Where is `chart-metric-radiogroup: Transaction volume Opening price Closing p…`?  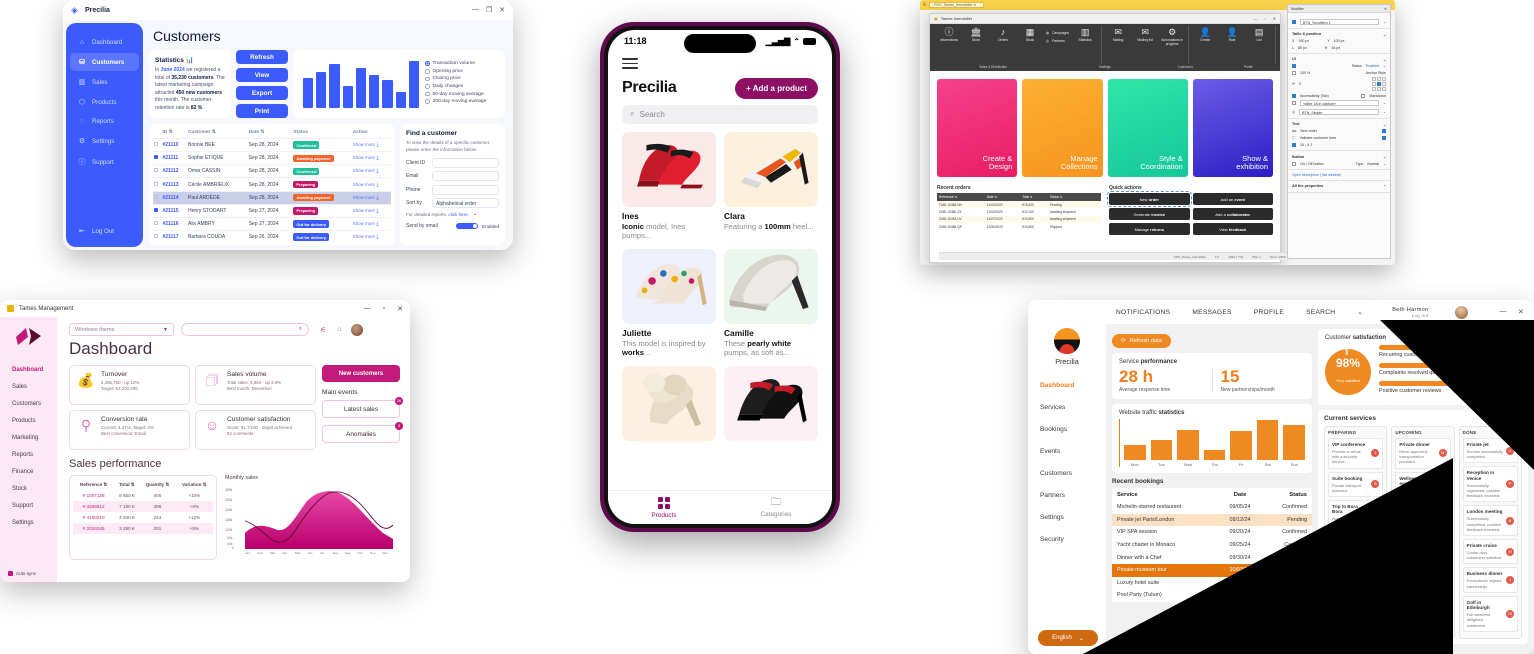 chart-metric-radiogroup: Transaction volume Opening price Closing p… is located at coordinates (462, 84).